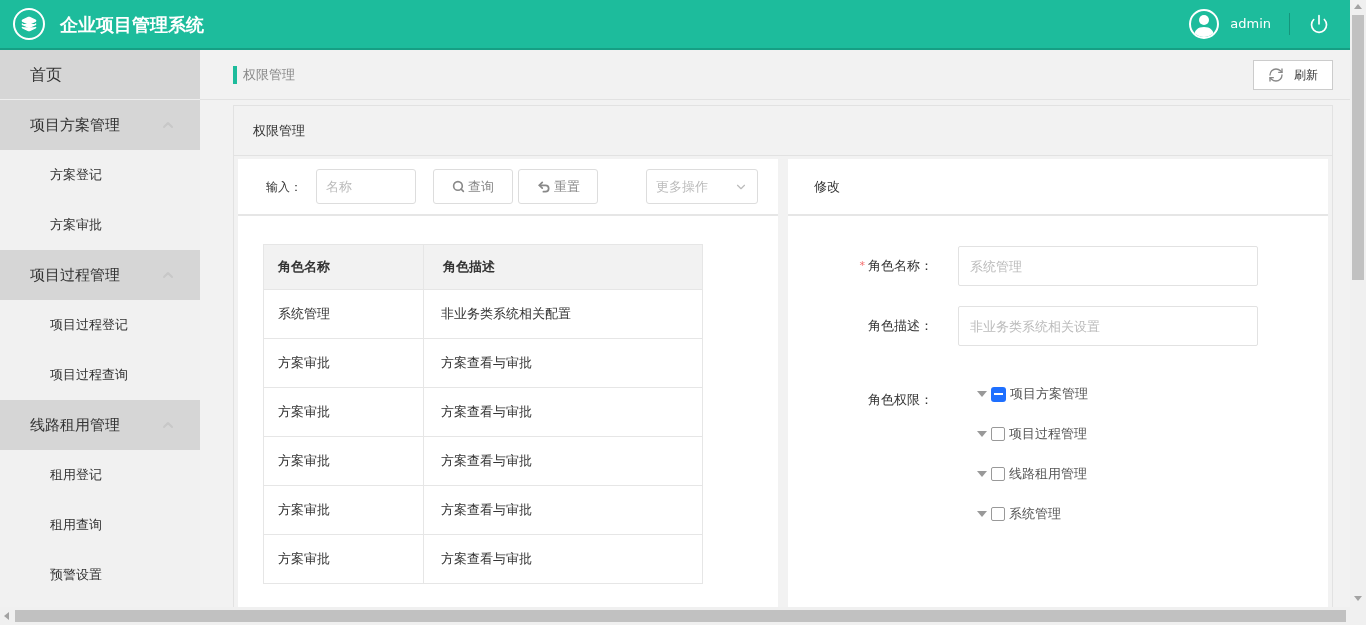  I want to click on sidebar-group: 项目方案管理, so click(100, 125).